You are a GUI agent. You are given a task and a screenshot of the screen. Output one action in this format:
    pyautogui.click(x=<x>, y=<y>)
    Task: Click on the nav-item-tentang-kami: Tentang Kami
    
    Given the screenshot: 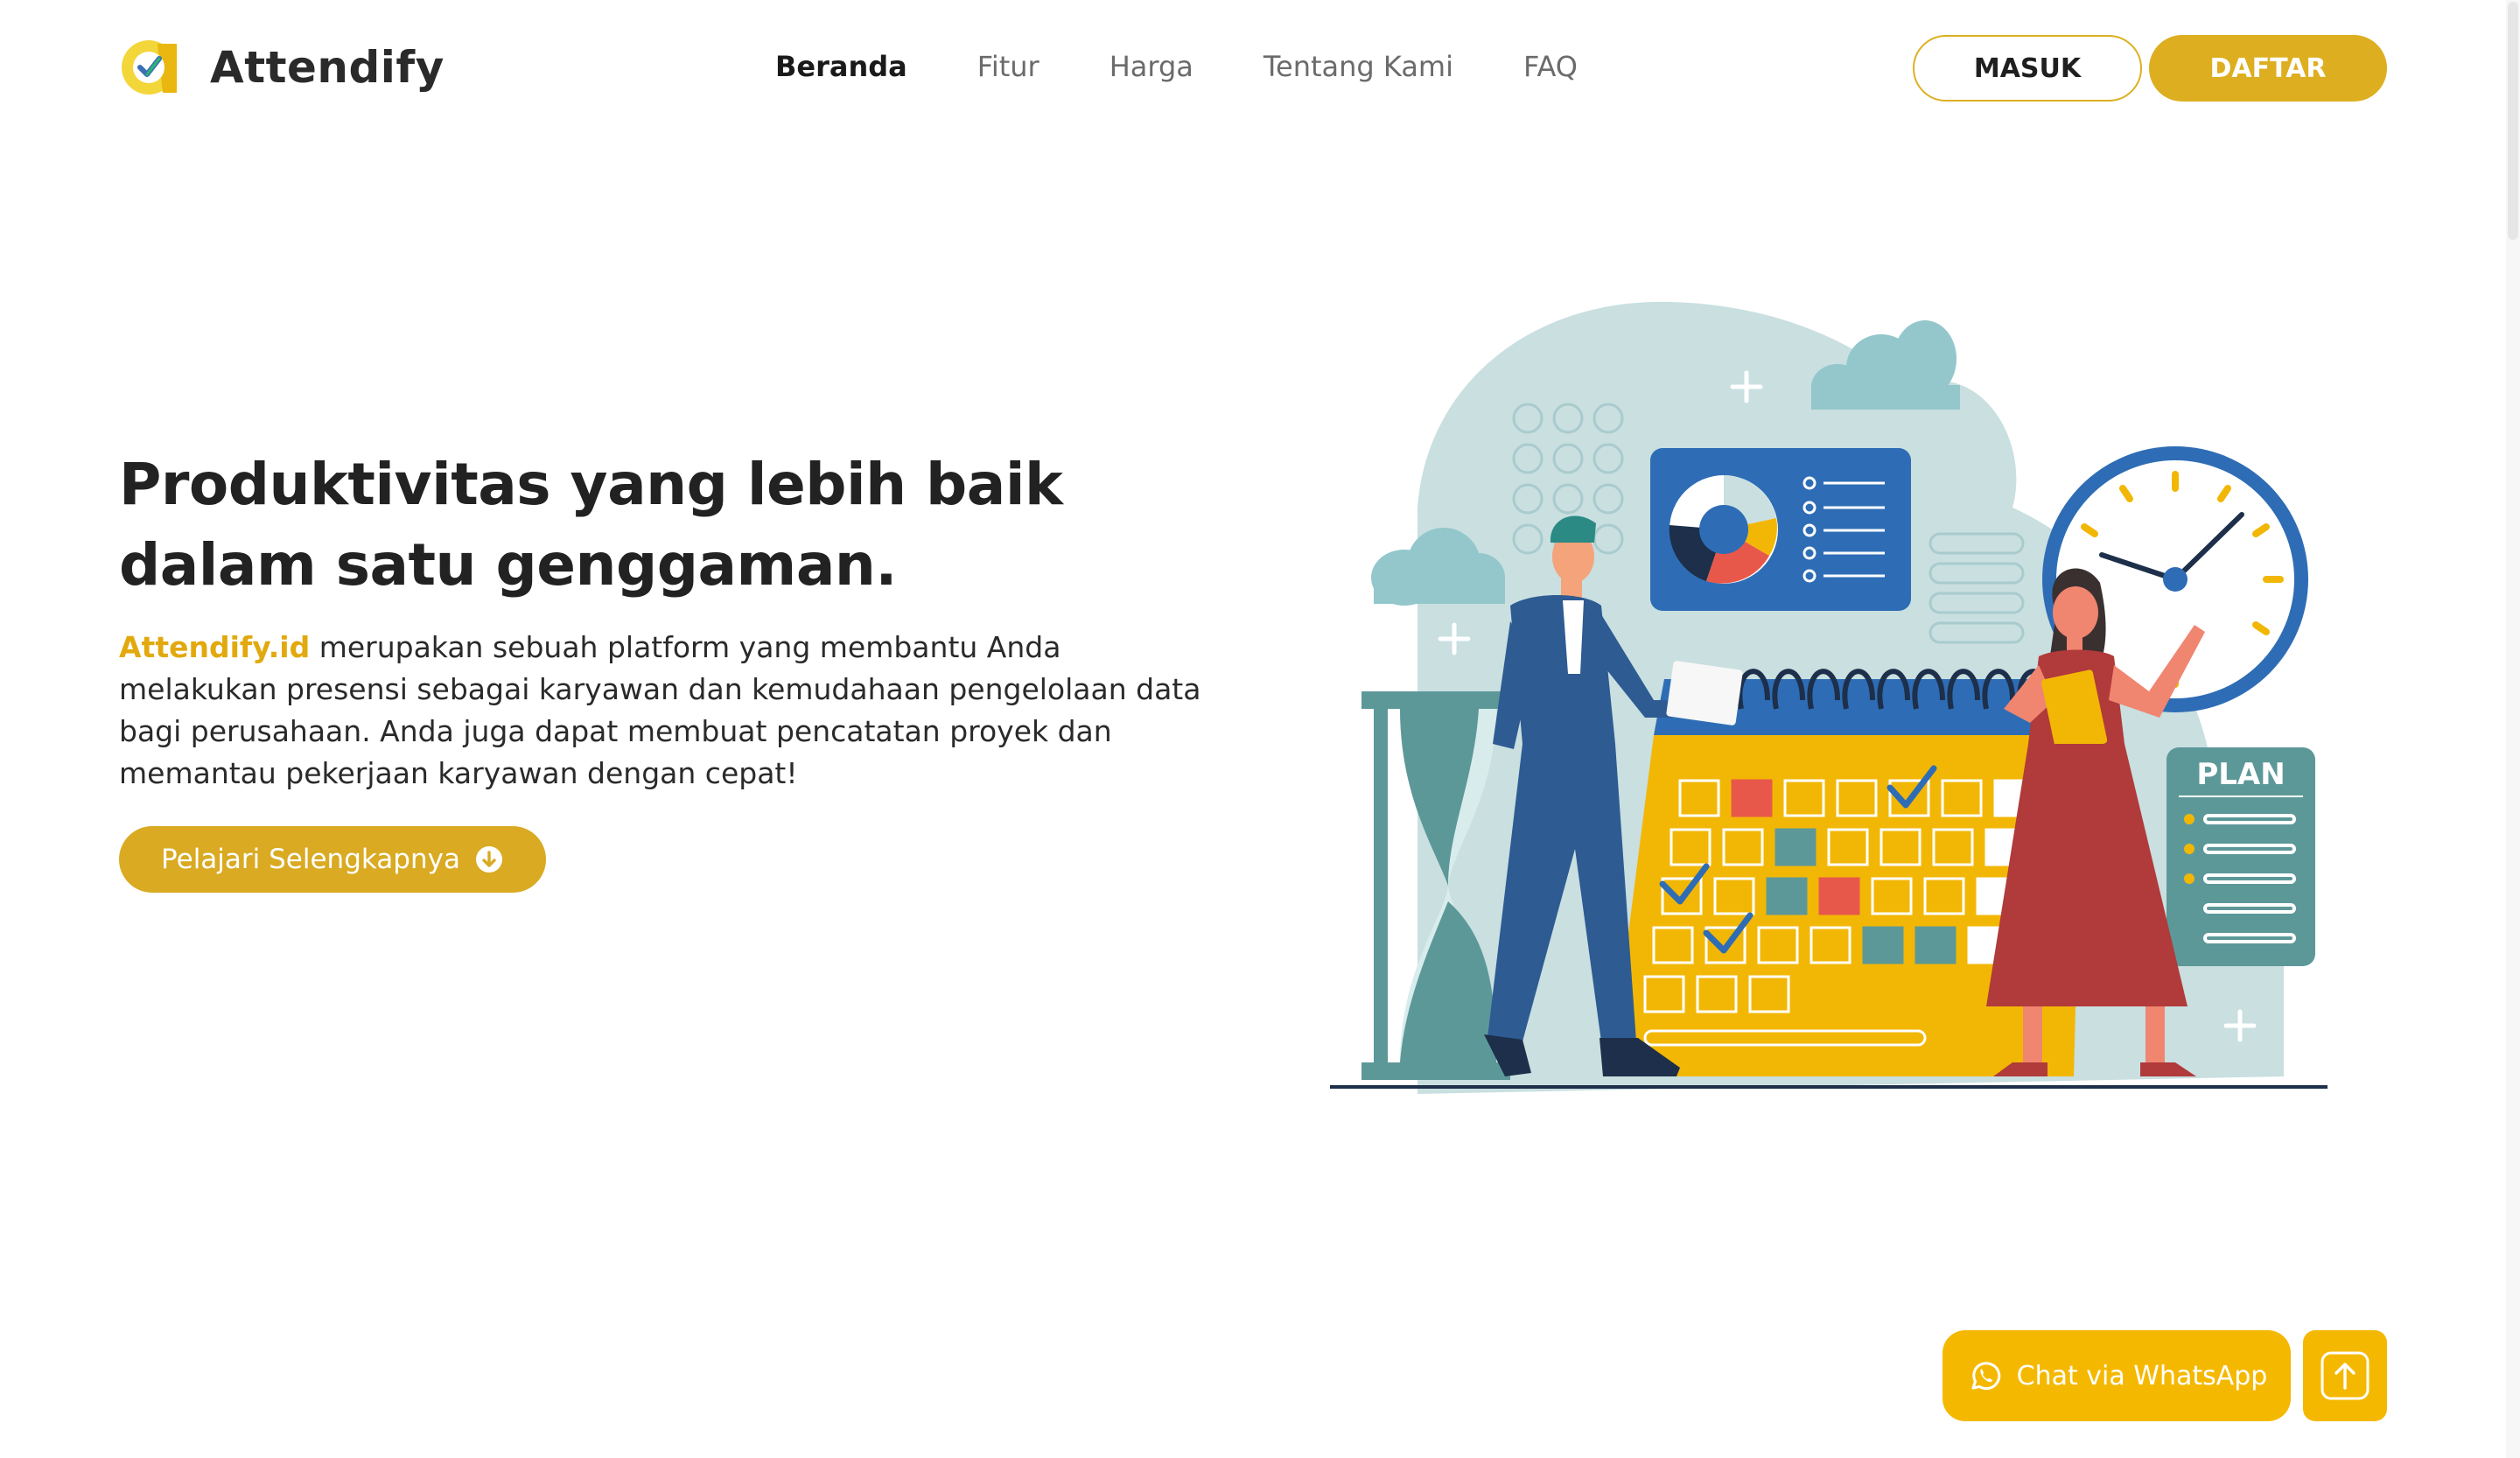 What is the action you would take?
    pyautogui.click(x=1358, y=67)
    